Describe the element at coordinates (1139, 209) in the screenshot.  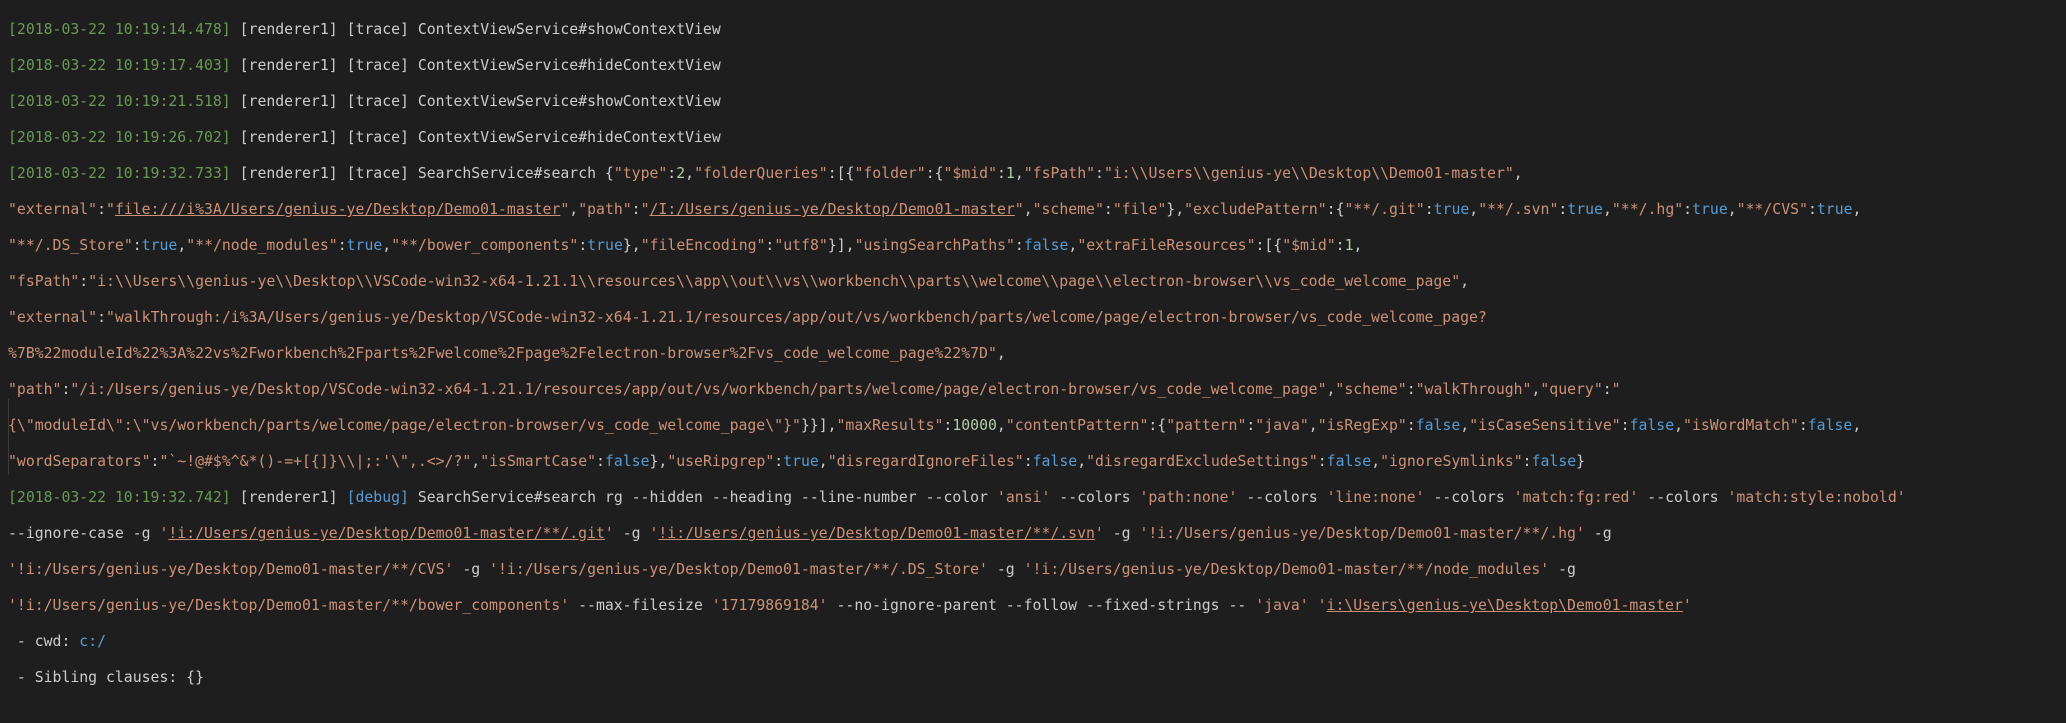
I see `json-value: file` at that location.